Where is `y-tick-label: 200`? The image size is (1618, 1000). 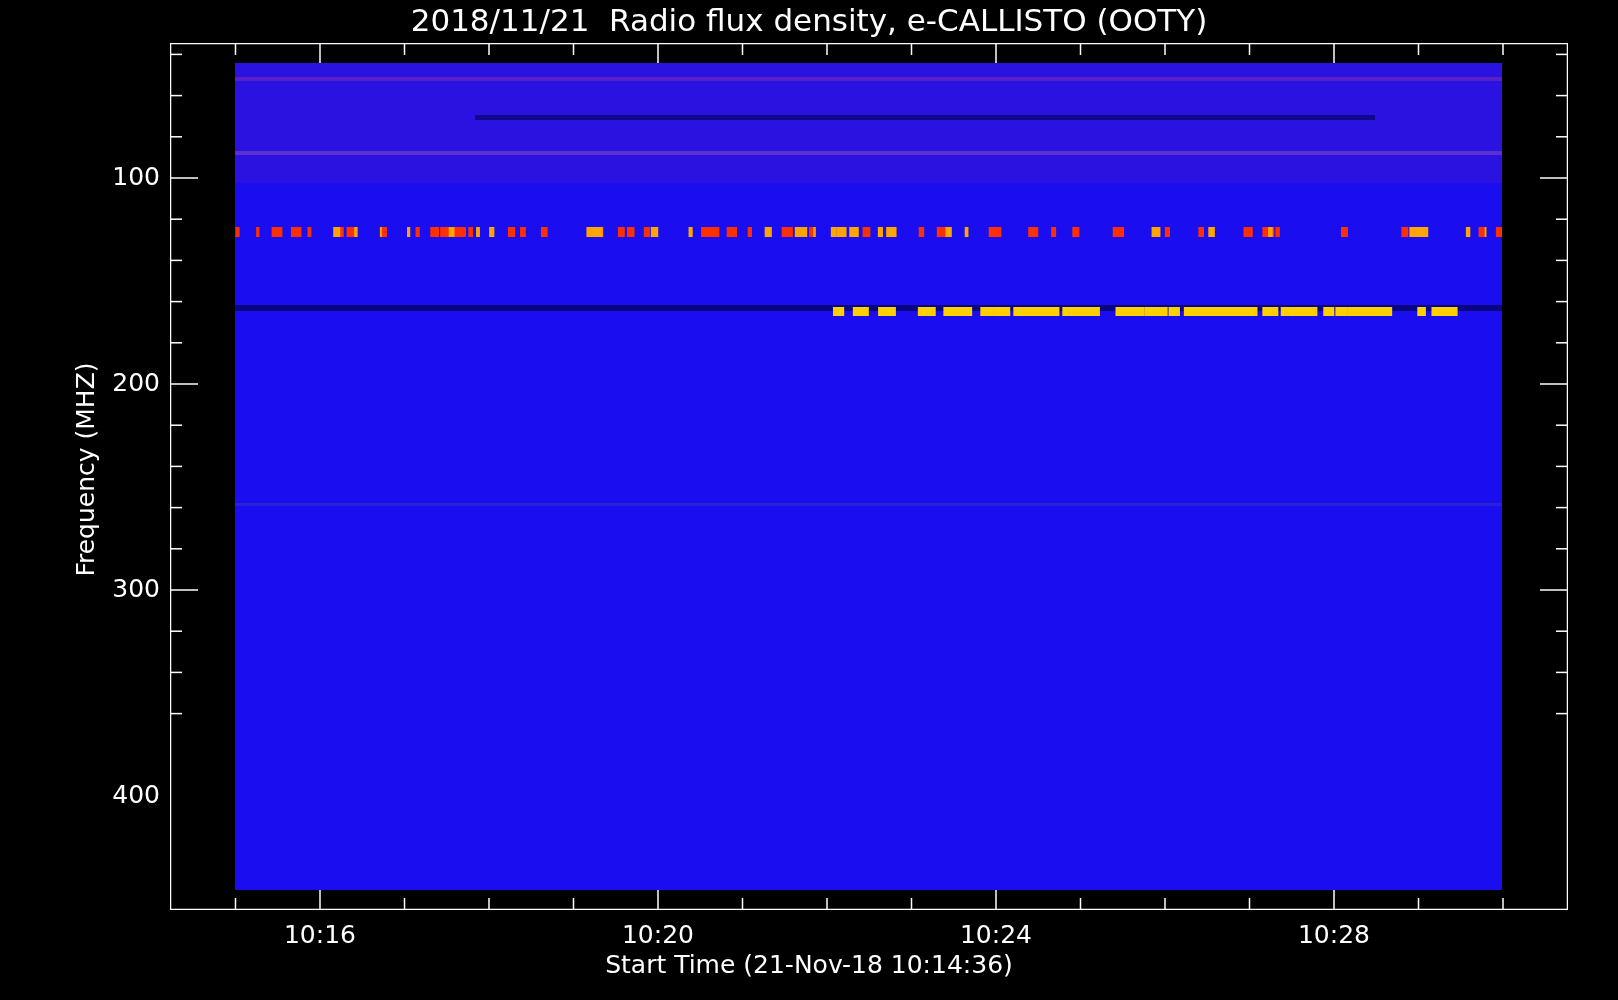
y-tick-label: 200 is located at coordinates (135, 382).